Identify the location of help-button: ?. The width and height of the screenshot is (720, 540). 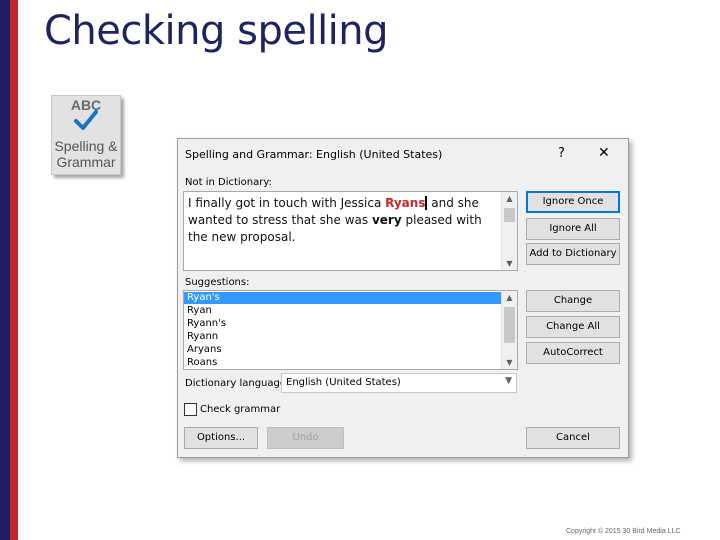
(561, 153).